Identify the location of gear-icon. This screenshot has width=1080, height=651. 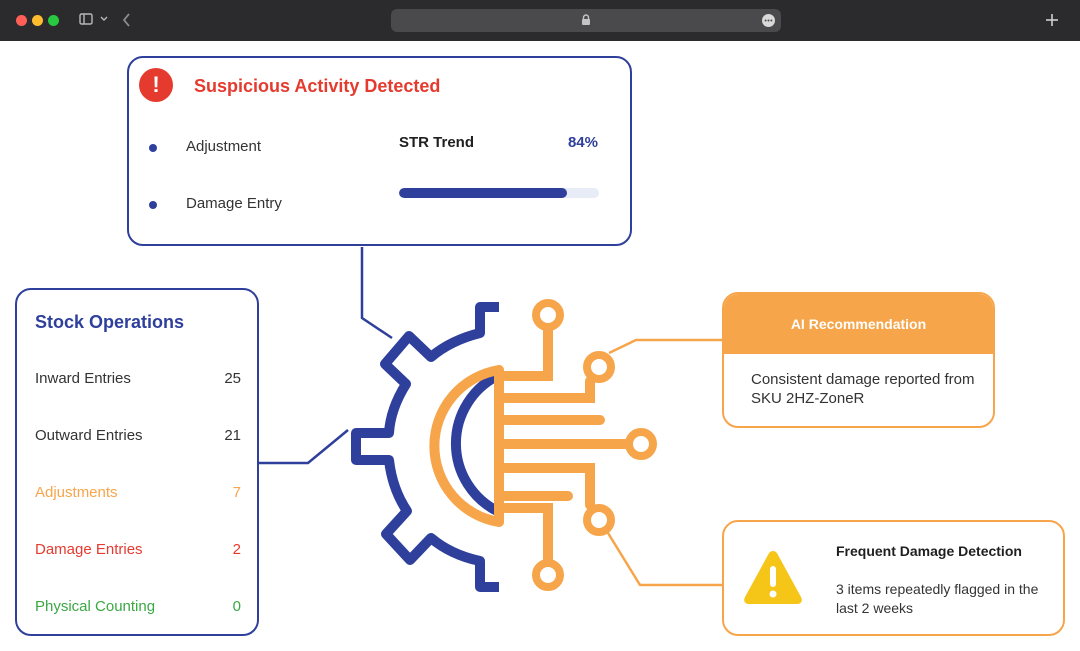
(426, 447).